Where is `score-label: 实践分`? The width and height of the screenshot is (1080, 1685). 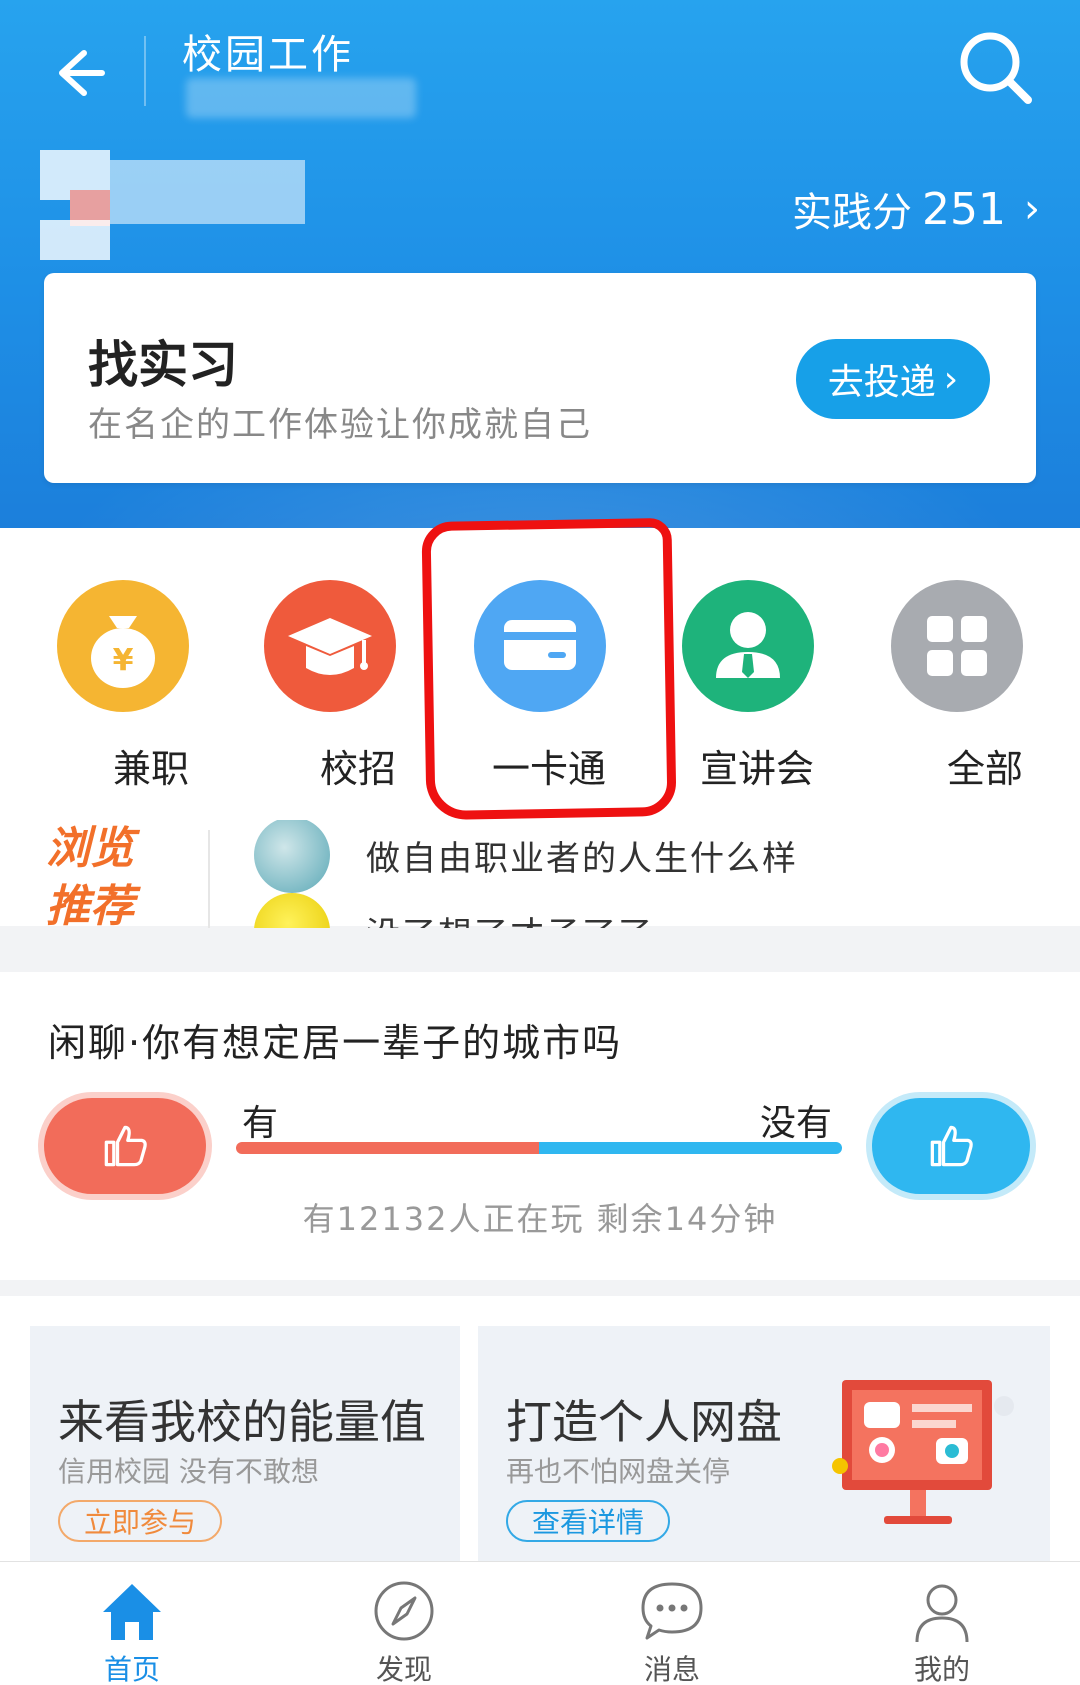
score-label: 实践分 is located at coordinates (852, 213).